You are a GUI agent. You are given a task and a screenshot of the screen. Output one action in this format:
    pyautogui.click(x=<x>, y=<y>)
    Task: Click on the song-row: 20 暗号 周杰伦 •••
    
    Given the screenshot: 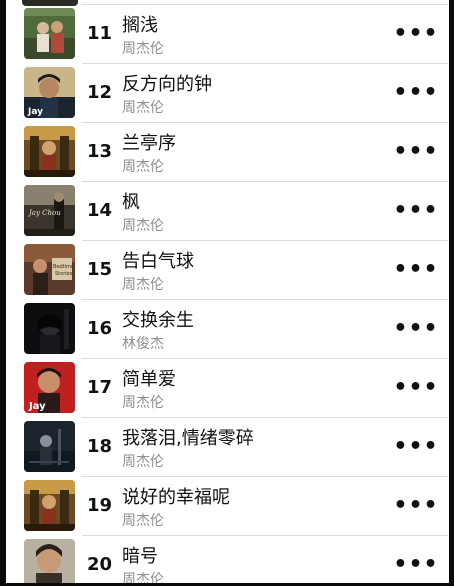 What is the action you would take?
    pyautogui.click(x=227, y=561)
    